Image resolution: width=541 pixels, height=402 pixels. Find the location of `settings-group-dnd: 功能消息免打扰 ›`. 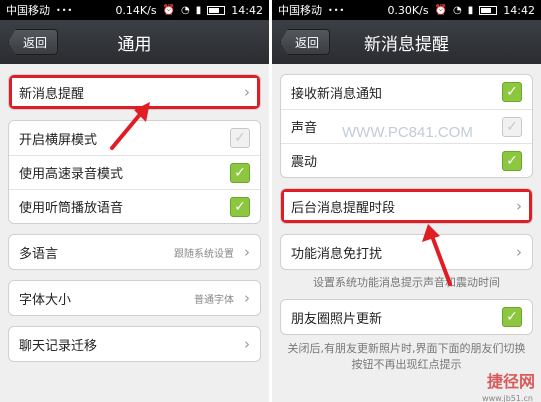

settings-group-dnd: 功能消息免打扰 › is located at coordinates (406, 252).